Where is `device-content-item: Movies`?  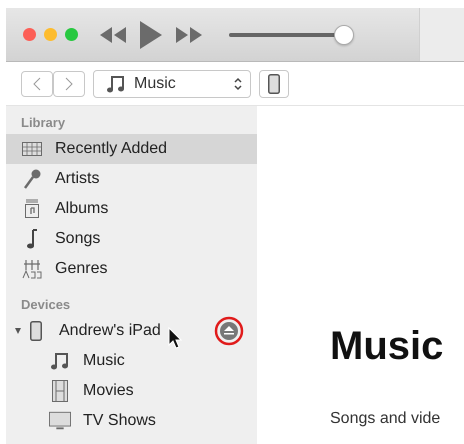 device-content-item: Movies is located at coordinates (131, 391).